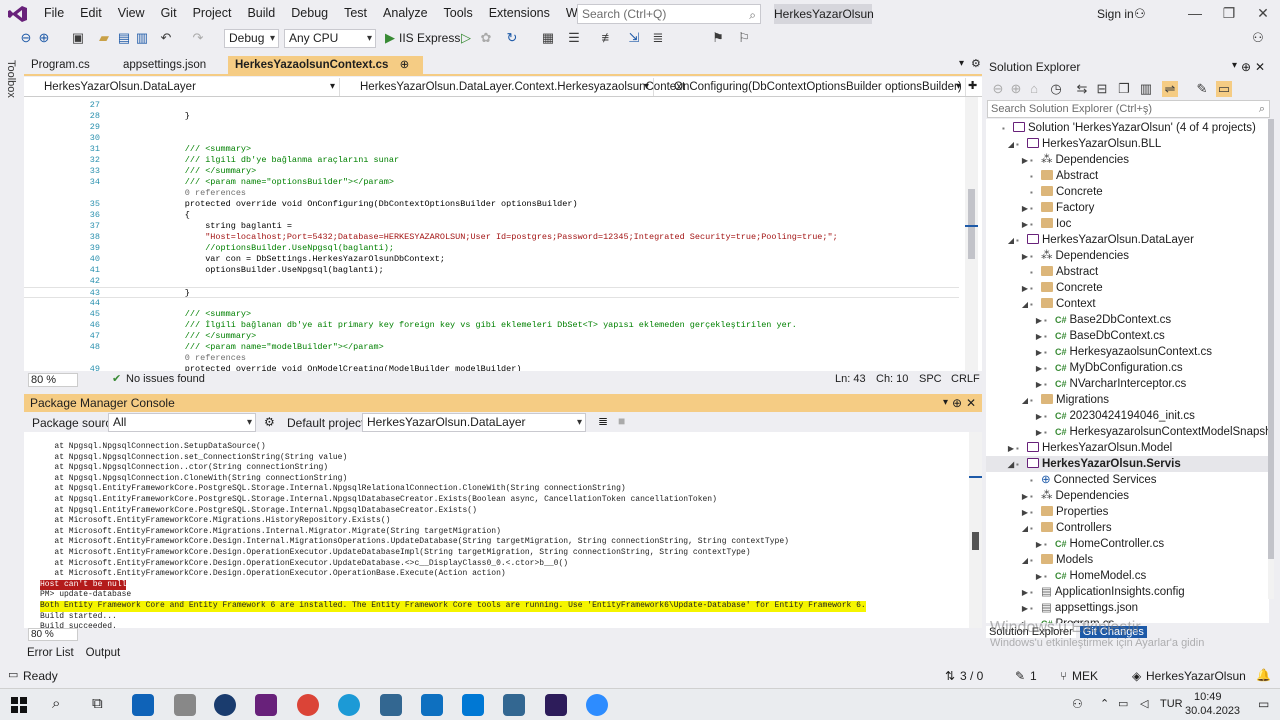 This screenshot has width=1280, height=720. I want to click on live-share-icon: ⚇, so click(1258, 38).